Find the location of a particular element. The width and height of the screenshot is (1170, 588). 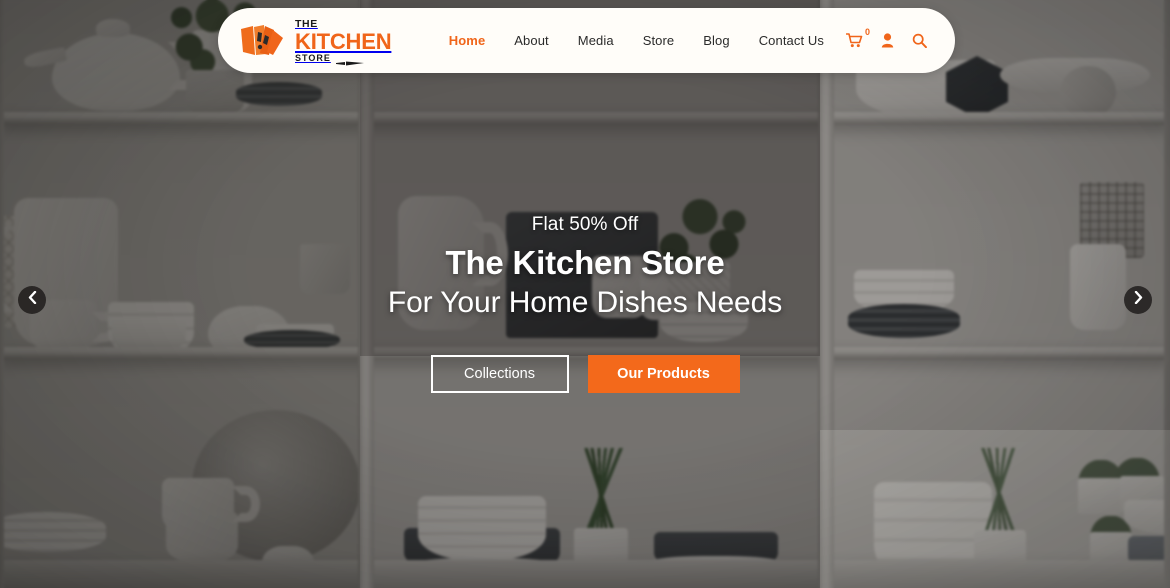

chevron-left-icon is located at coordinates (32, 299).